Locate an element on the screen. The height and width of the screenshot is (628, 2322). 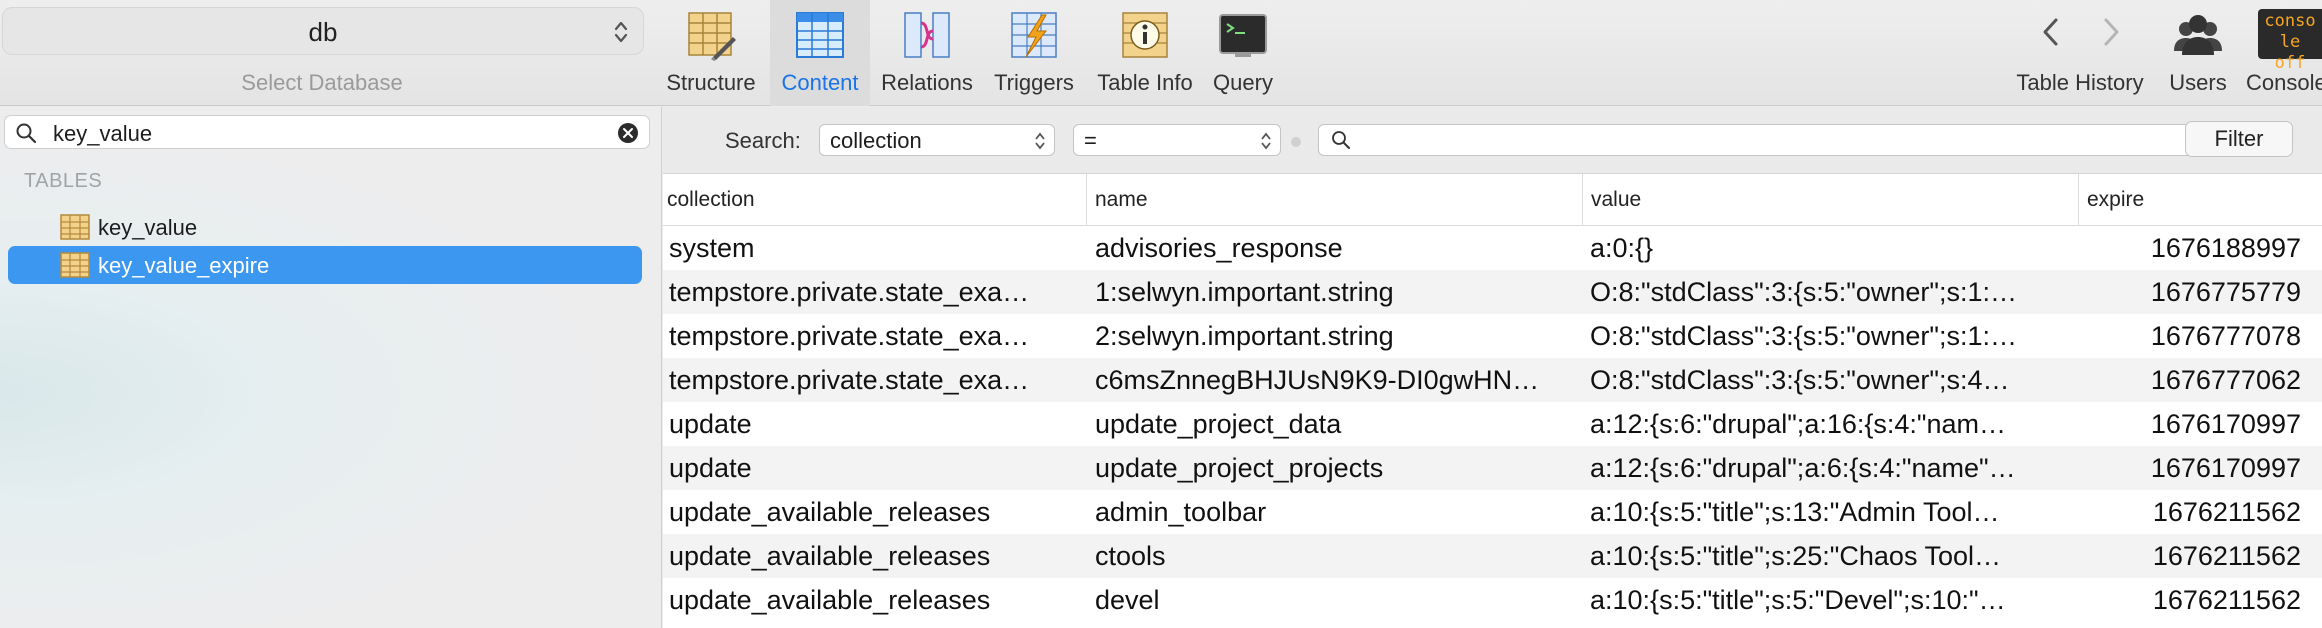
triggers-icon is located at coordinates (1034, 35).